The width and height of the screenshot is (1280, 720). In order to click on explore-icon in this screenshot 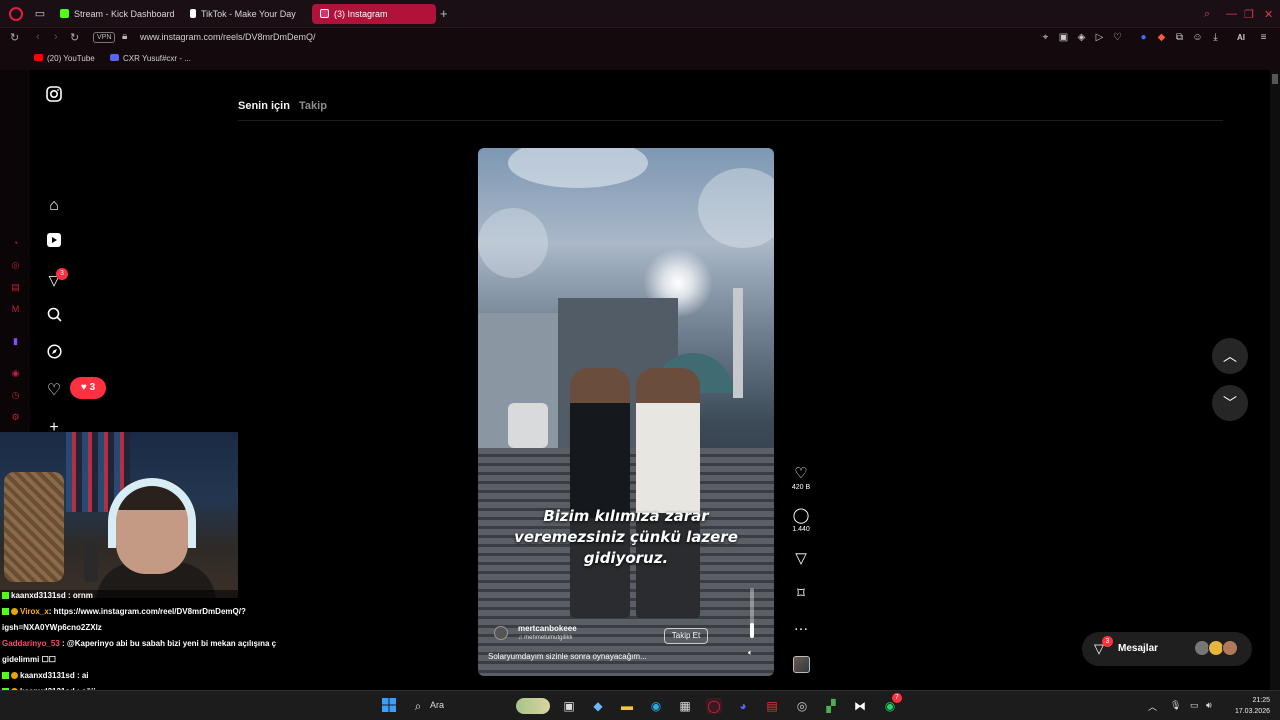, I will do `click(54, 354)`.